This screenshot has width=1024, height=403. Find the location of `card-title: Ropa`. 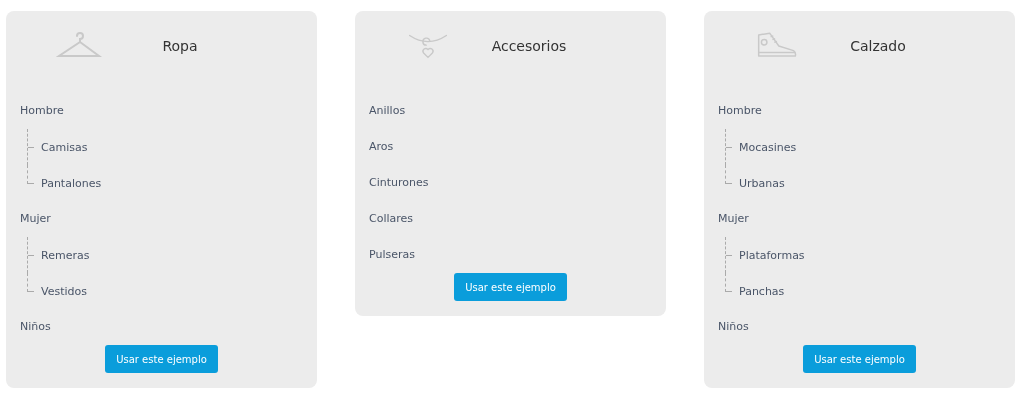

card-title: Ropa is located at coordinates (180, 46).